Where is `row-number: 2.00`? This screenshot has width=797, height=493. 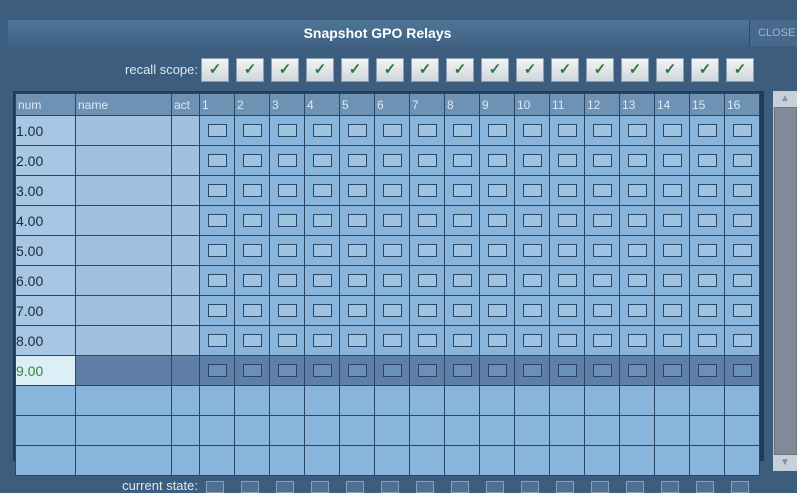 row-number: 2.00 is located at coordinates (45, 160).